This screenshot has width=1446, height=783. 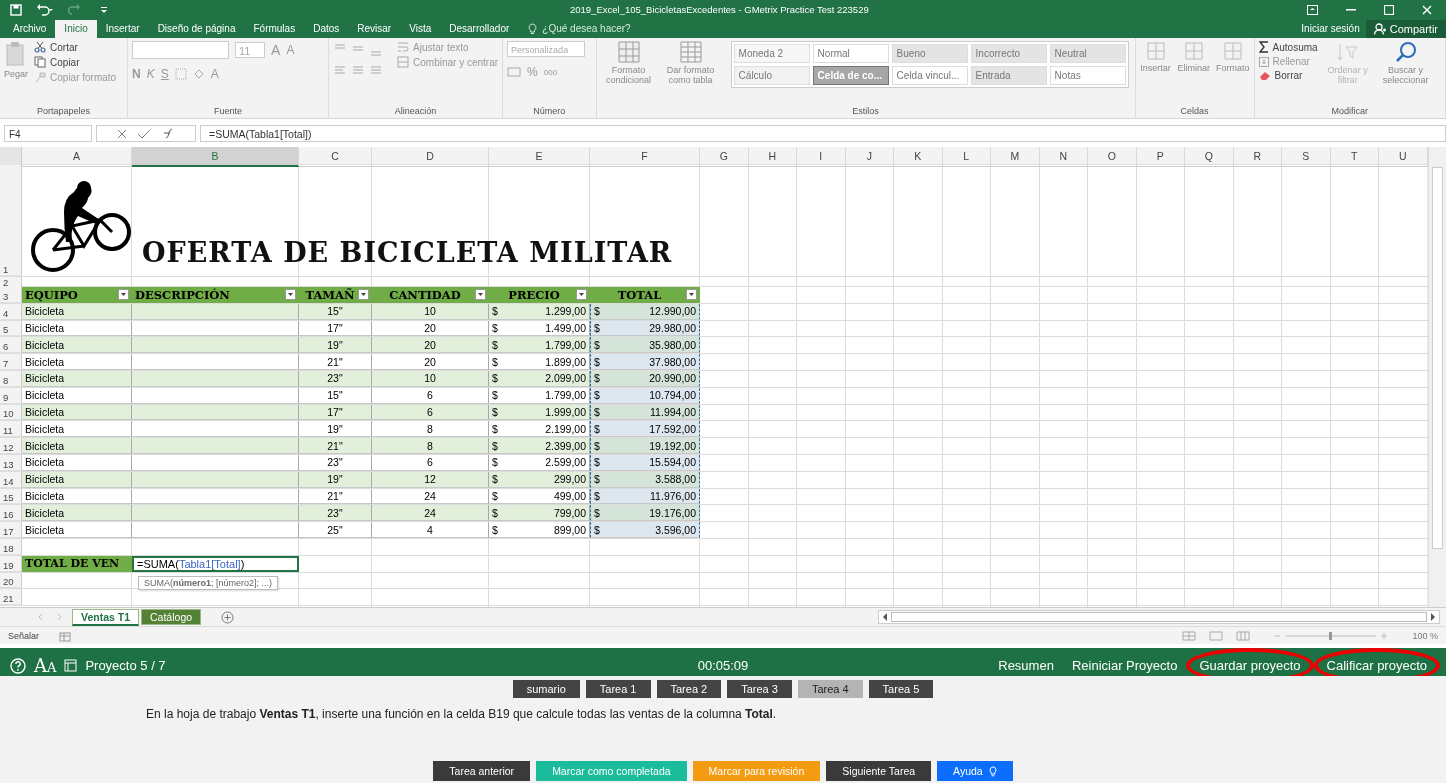 What do you see at coordinates (645, 157) in the screenshot?
I see `column-header: F` at bounding box center [645, 157].